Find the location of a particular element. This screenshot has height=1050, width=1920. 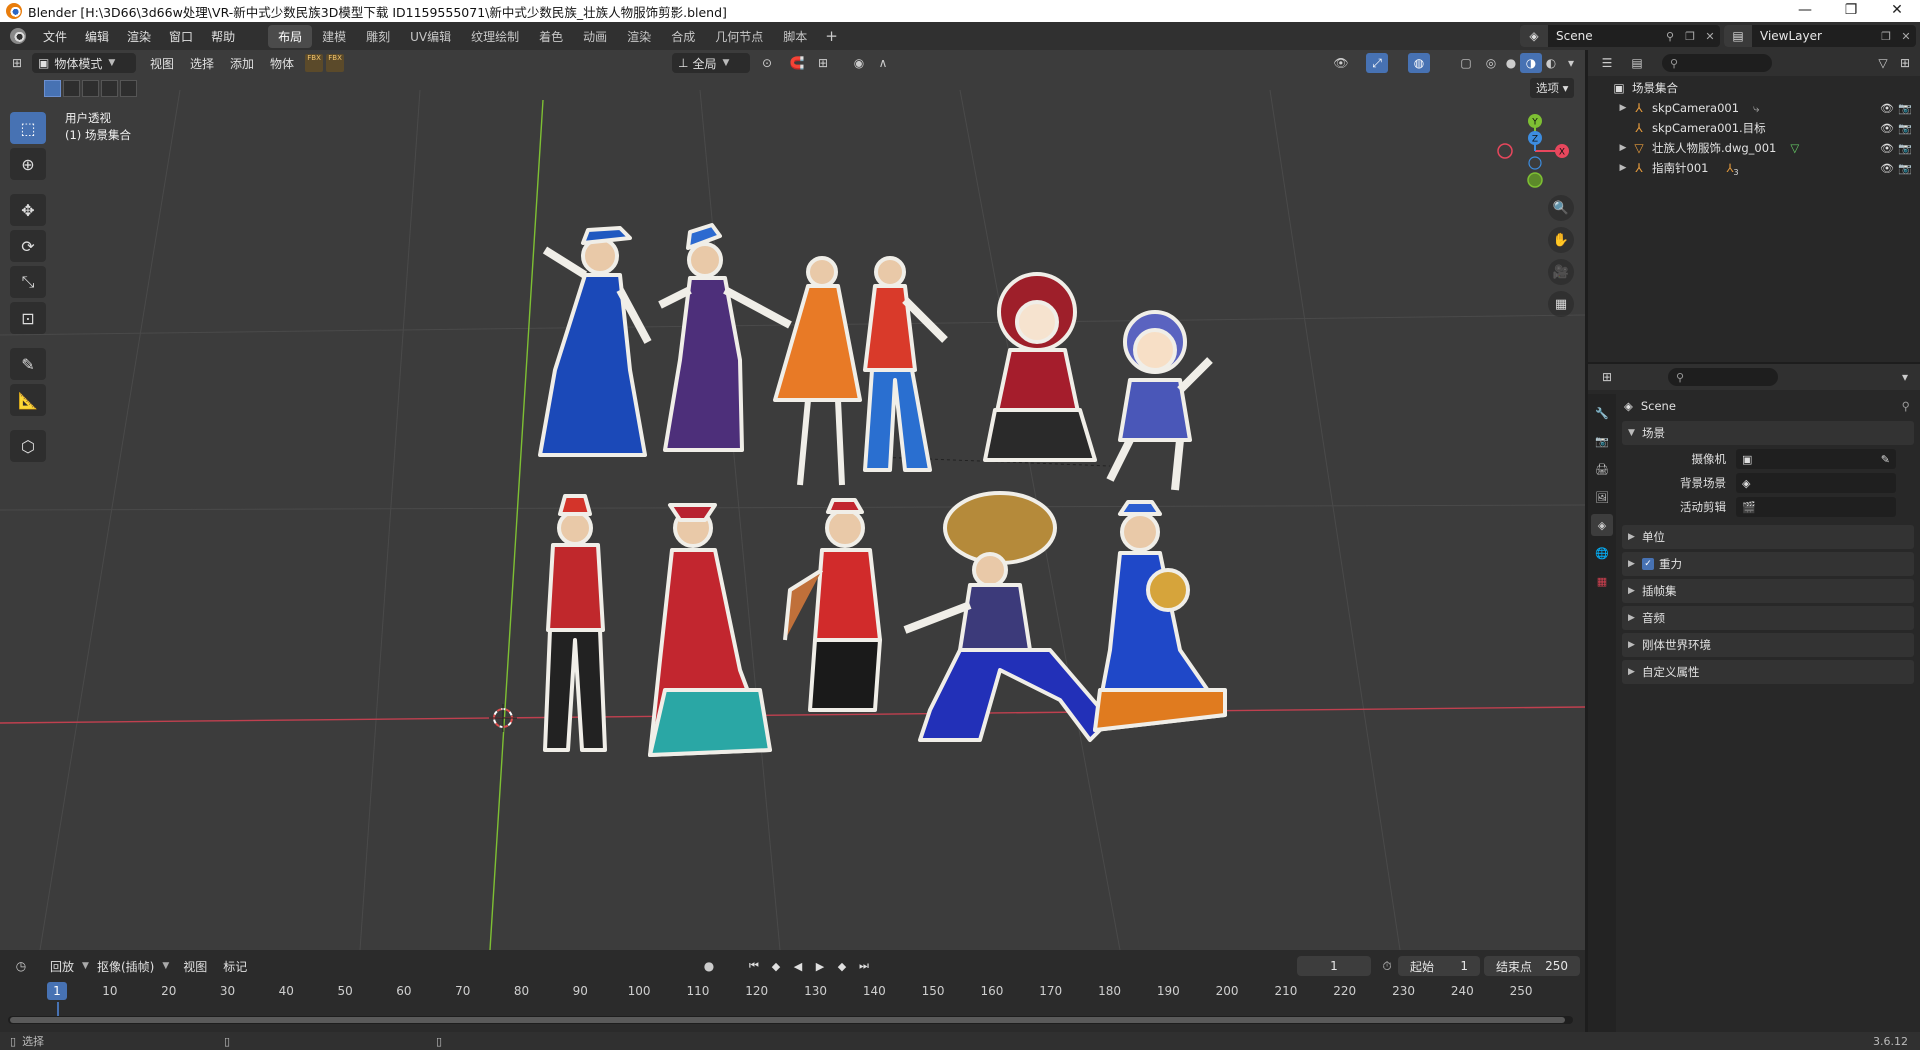

menu-object: 物体 is located at coordinates (282, 63).